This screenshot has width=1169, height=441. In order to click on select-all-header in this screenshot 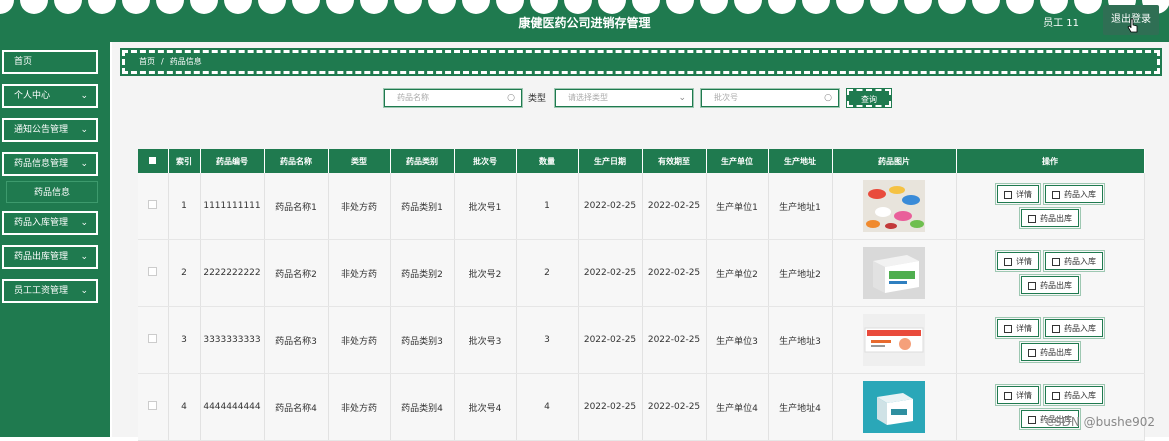, I will do `click(153, 161)`.